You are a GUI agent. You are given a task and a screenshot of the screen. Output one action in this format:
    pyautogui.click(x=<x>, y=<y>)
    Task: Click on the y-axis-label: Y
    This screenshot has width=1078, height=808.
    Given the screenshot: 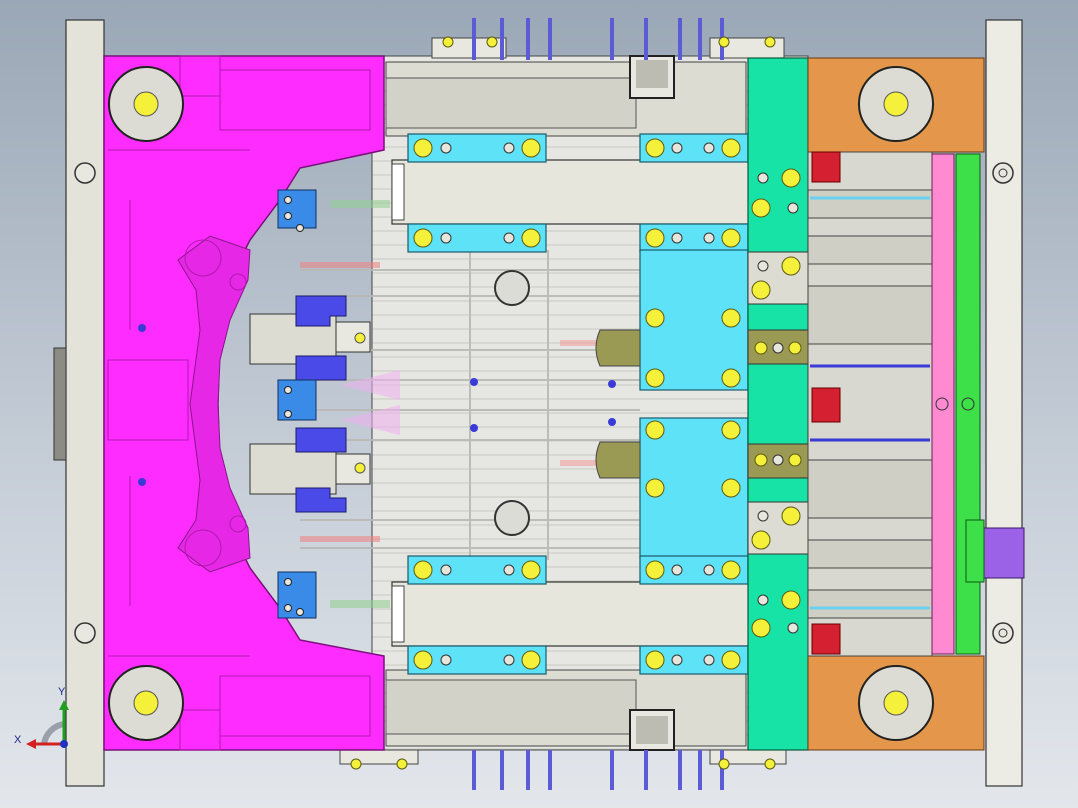 What is the action you would take?
    pyautogui.click(x=62, y=692)
    